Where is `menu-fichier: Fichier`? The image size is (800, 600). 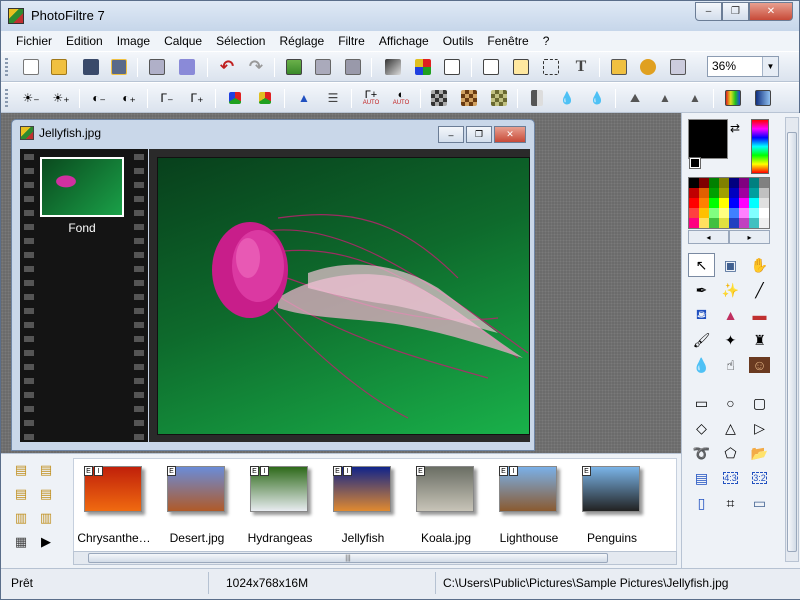
menu-fichier: Fichier is located at coordinates (34, 41).